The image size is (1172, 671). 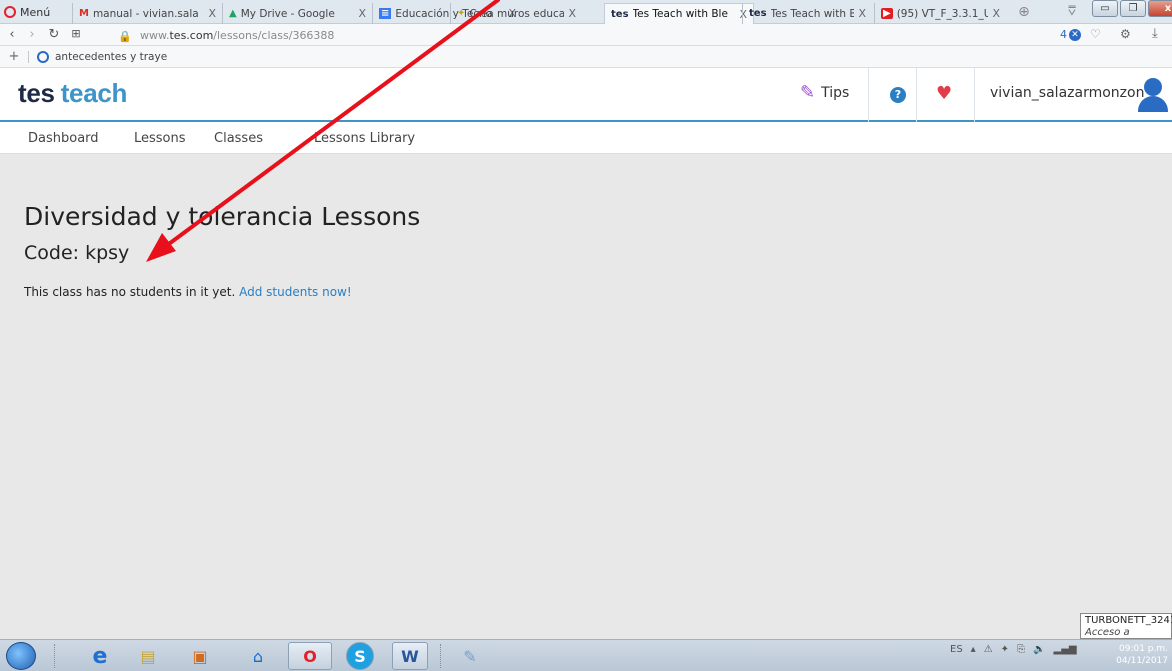 What do you see at coordinates (76, 33) in the screenshot?
I see `speed-dial-icon: ⊞` at bounding box center [76, 33].